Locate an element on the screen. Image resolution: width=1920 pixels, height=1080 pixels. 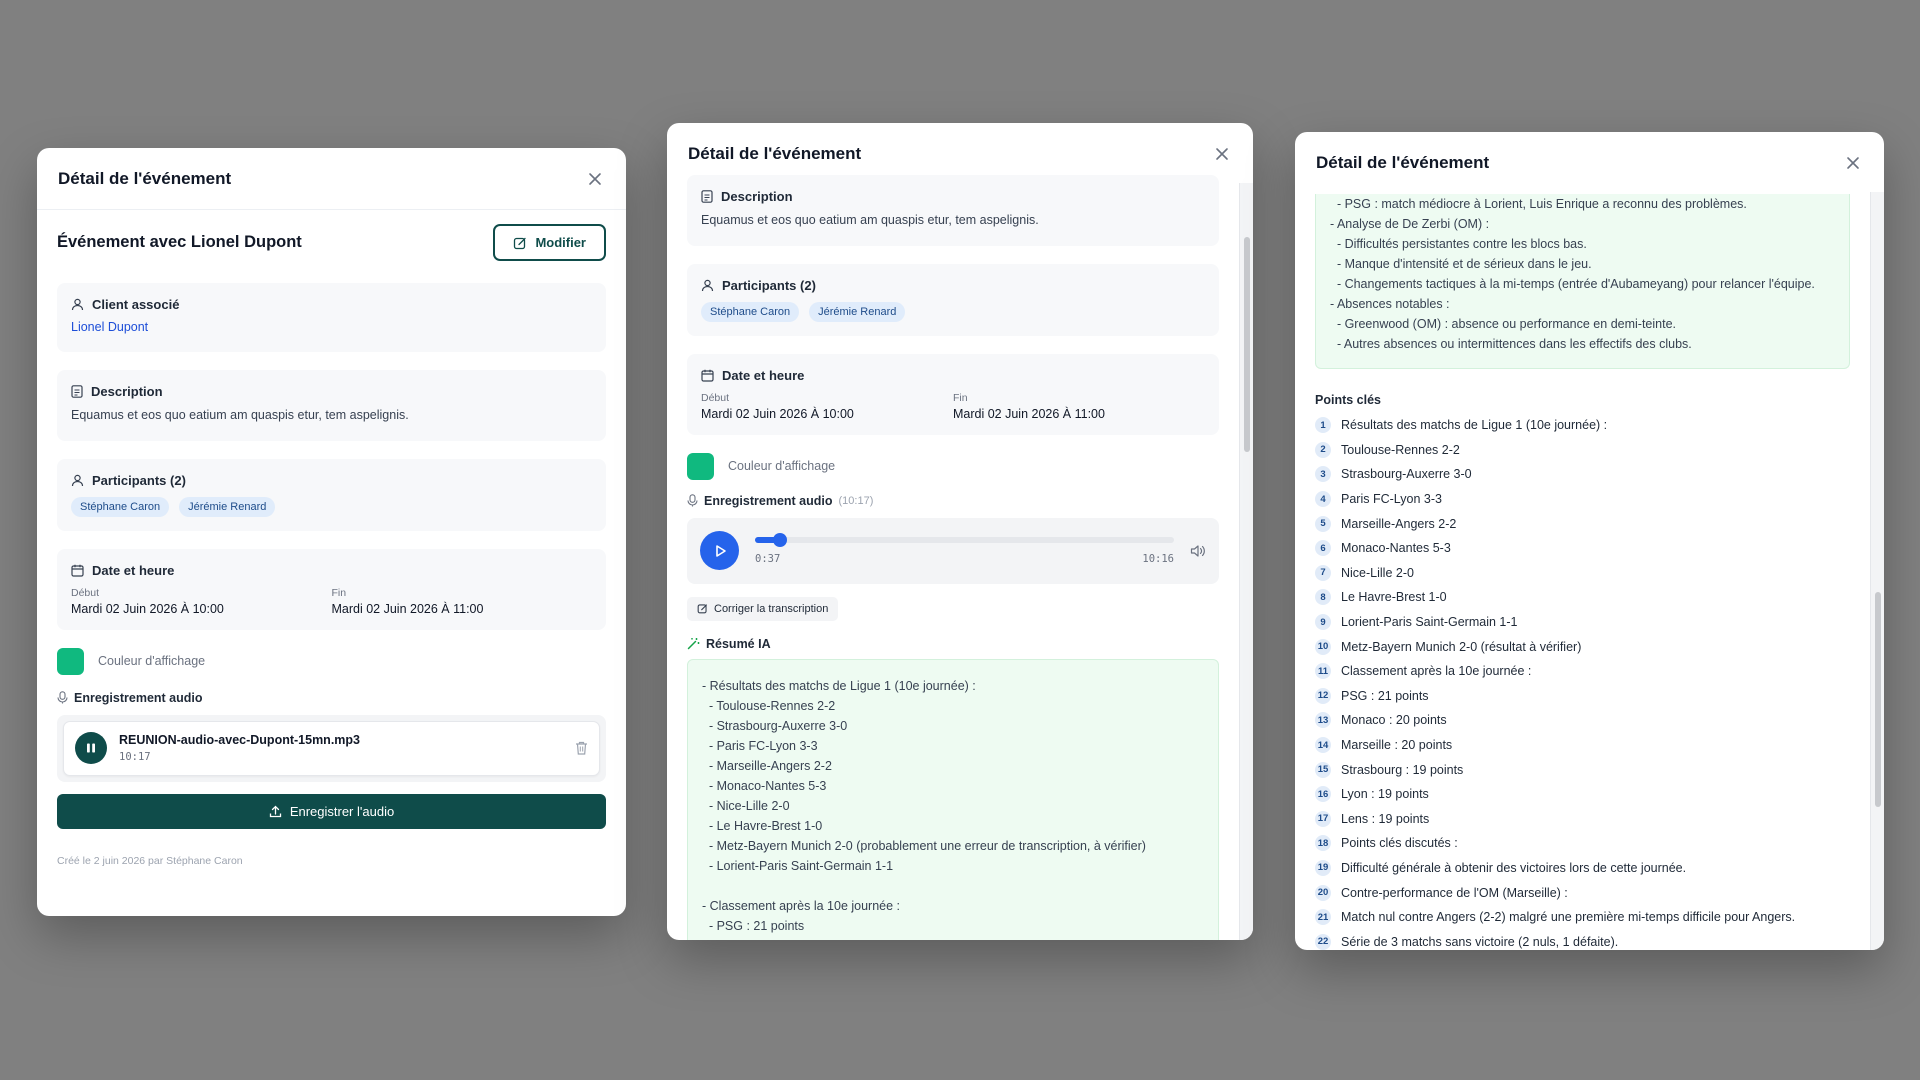
key-point-number: 10 is located at coordinates (1323, 646).